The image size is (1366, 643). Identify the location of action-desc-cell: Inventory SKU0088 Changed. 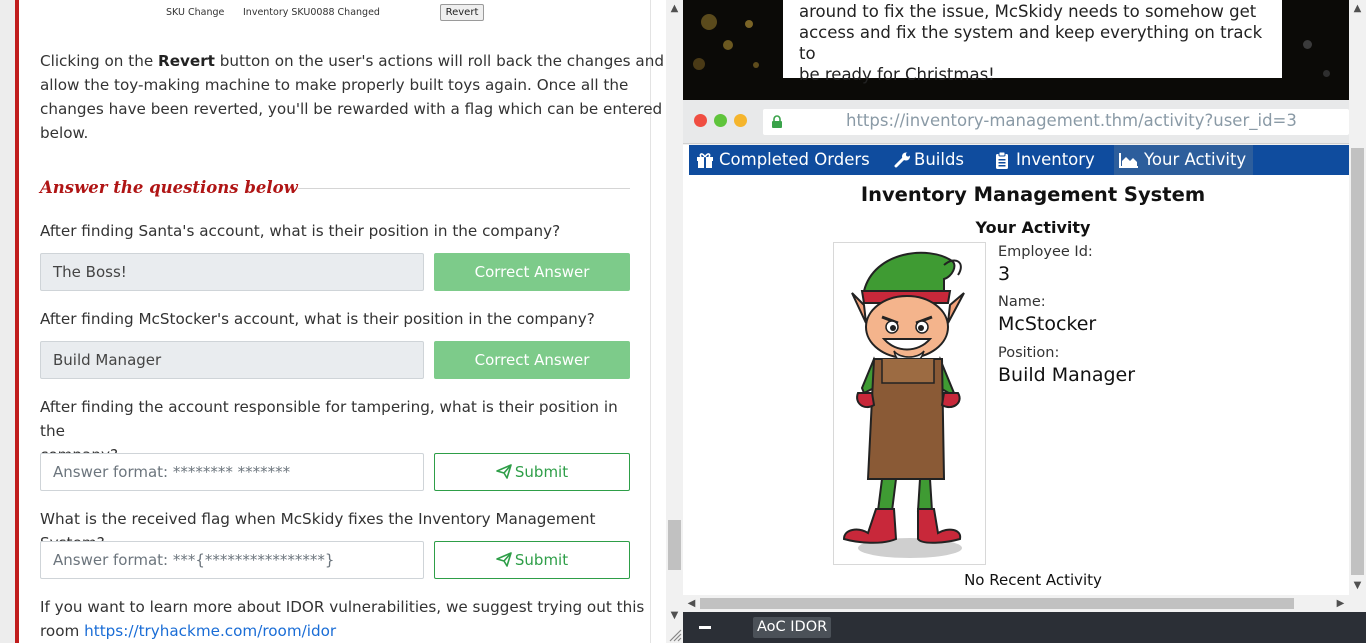
(311, 12).